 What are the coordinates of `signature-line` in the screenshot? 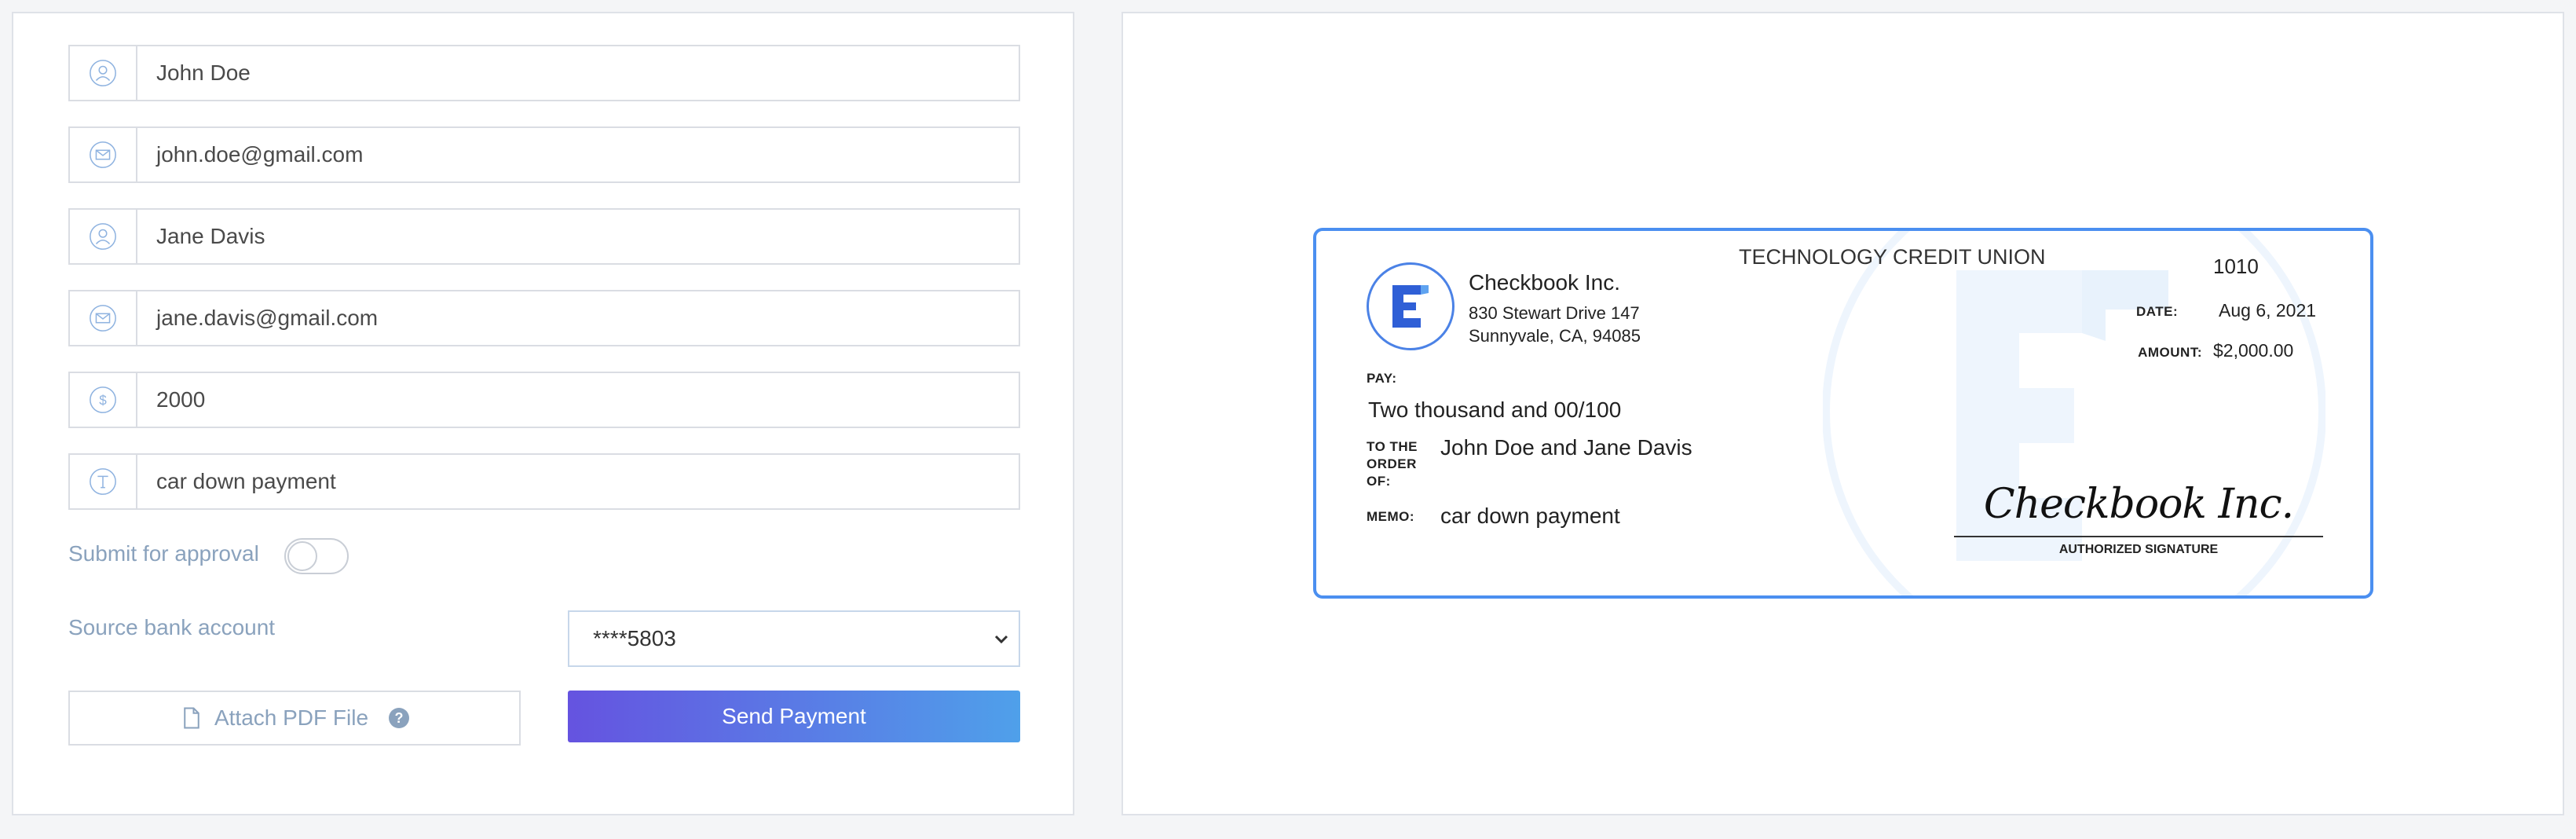 It's located at (2139, 536).